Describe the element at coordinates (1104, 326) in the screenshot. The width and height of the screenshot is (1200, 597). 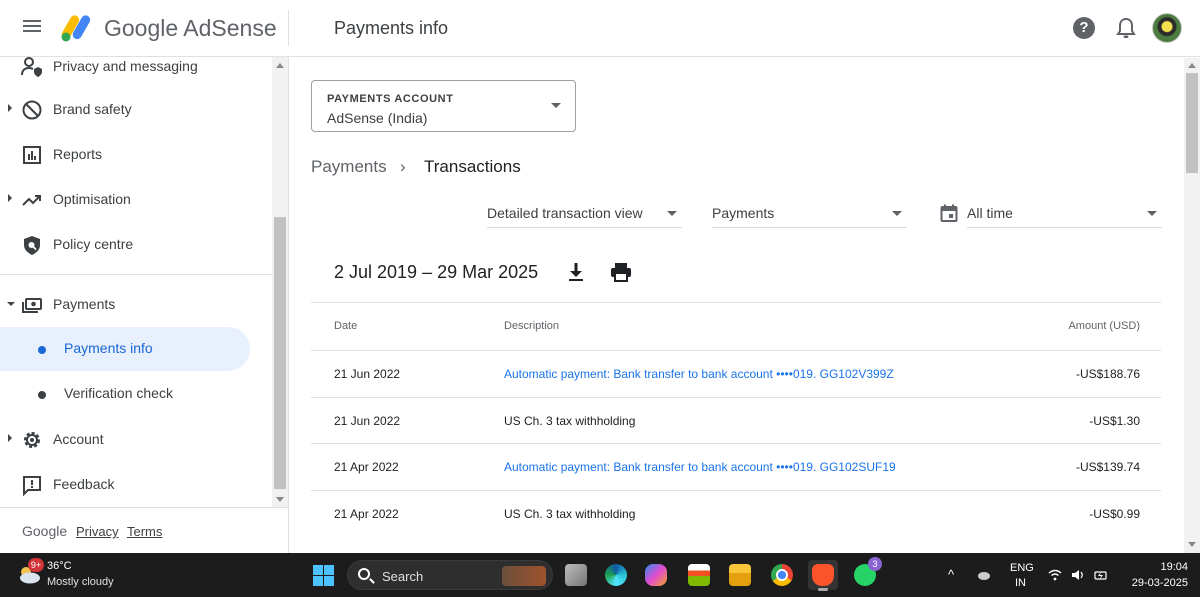
I see `column-header-amount: Amount (USD)` at that location.